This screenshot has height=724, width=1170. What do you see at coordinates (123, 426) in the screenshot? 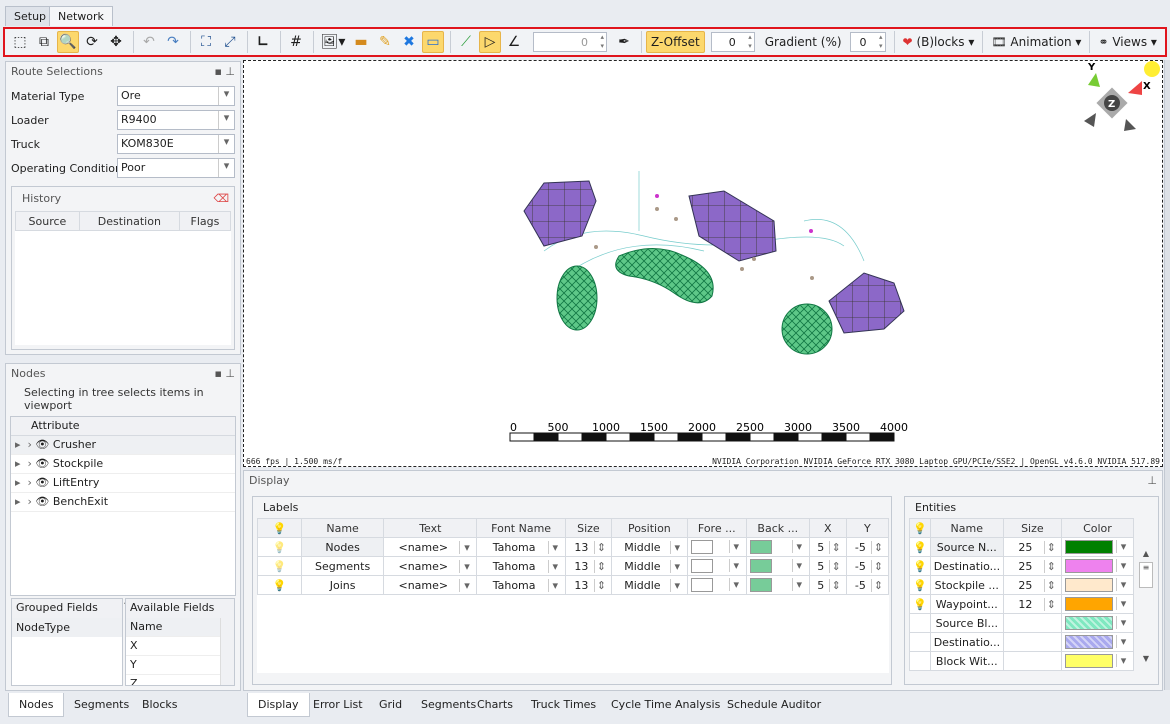
I see `attribute-header: Attribute` at bounding box center [123, 426].